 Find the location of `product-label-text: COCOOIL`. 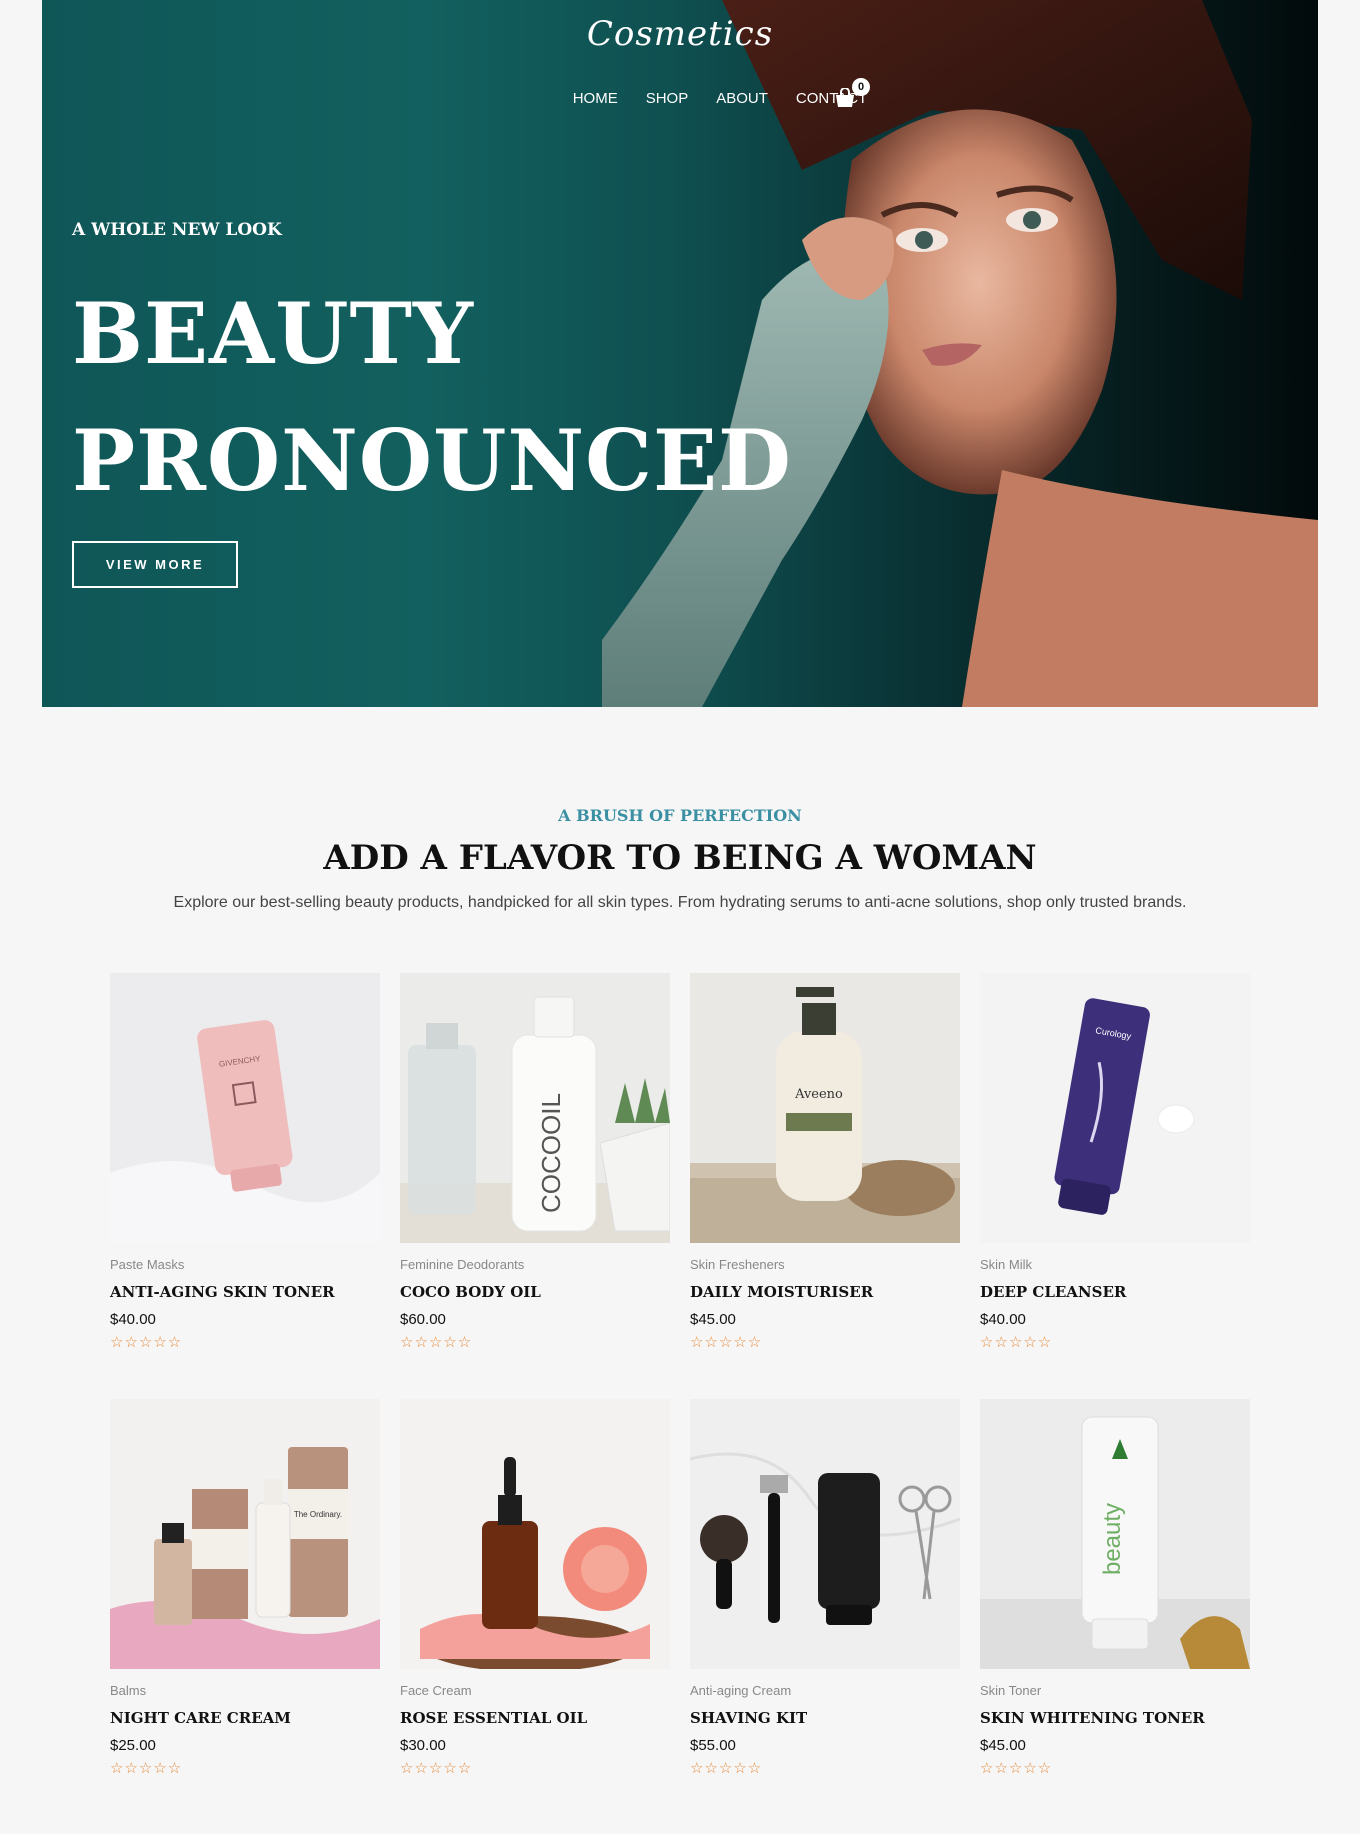

product-label-text: COCOOIL is located at coordinates (551, 1153).